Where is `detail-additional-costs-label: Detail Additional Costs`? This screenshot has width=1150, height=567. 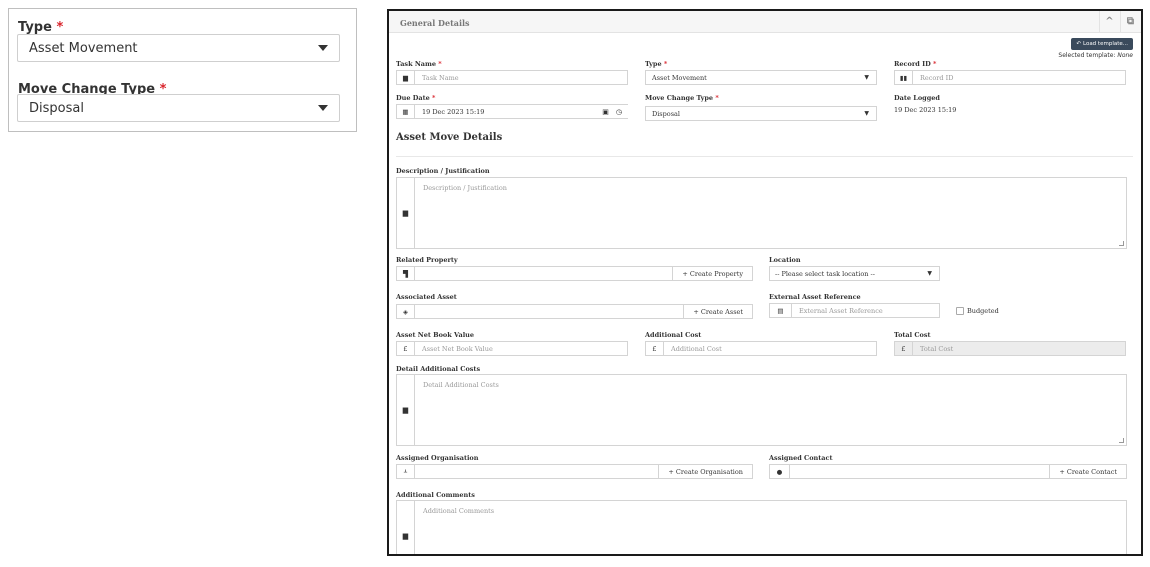
detail-additional-costs-label: Detail Additional Costs is located at coordinates (438, 369).